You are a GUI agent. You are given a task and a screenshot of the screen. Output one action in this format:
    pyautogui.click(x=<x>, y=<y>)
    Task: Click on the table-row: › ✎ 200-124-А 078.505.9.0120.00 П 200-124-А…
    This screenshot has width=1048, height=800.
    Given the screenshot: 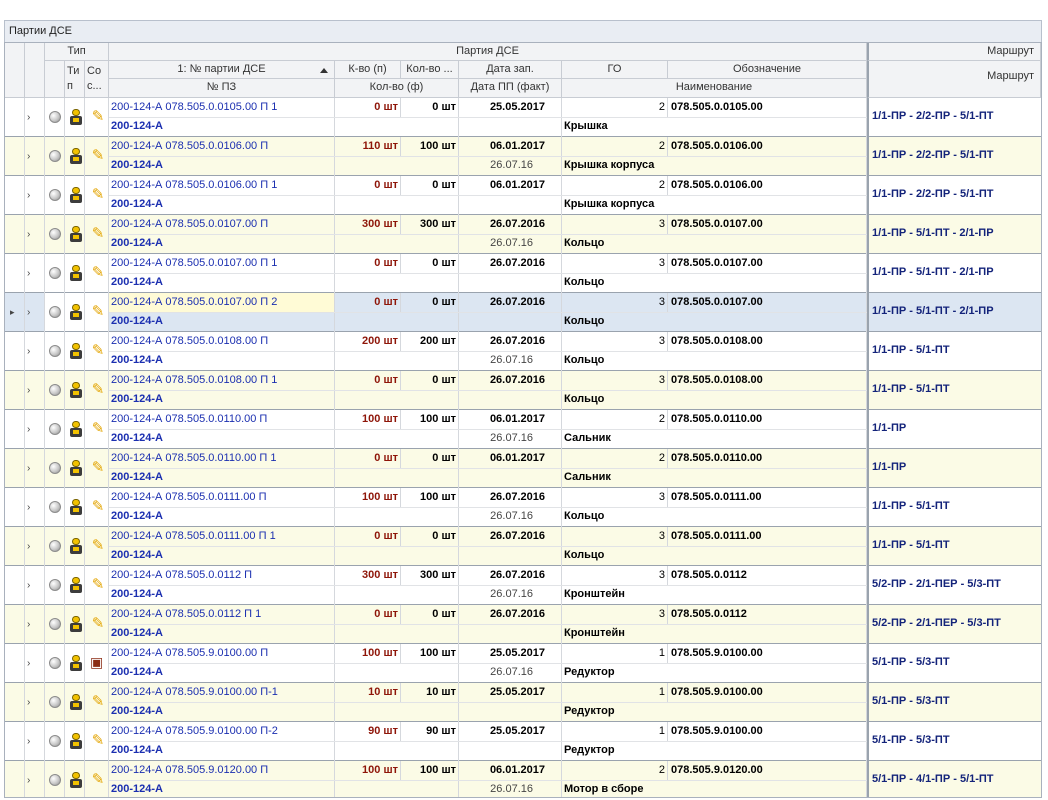 What is the action you would take?
    pyautogui.click(x=523, y=779)
    